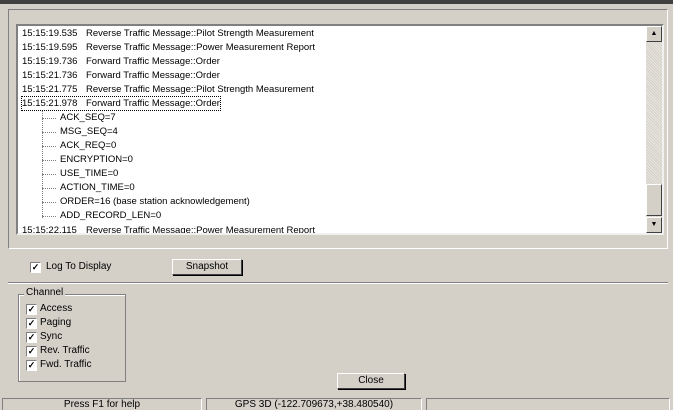 The width and height of the screenshot is (673, 410). What do you see at coordinates (654, 200) in the screenshot?
I see `scrollbar-thumb` at bounding box center [654, 200].